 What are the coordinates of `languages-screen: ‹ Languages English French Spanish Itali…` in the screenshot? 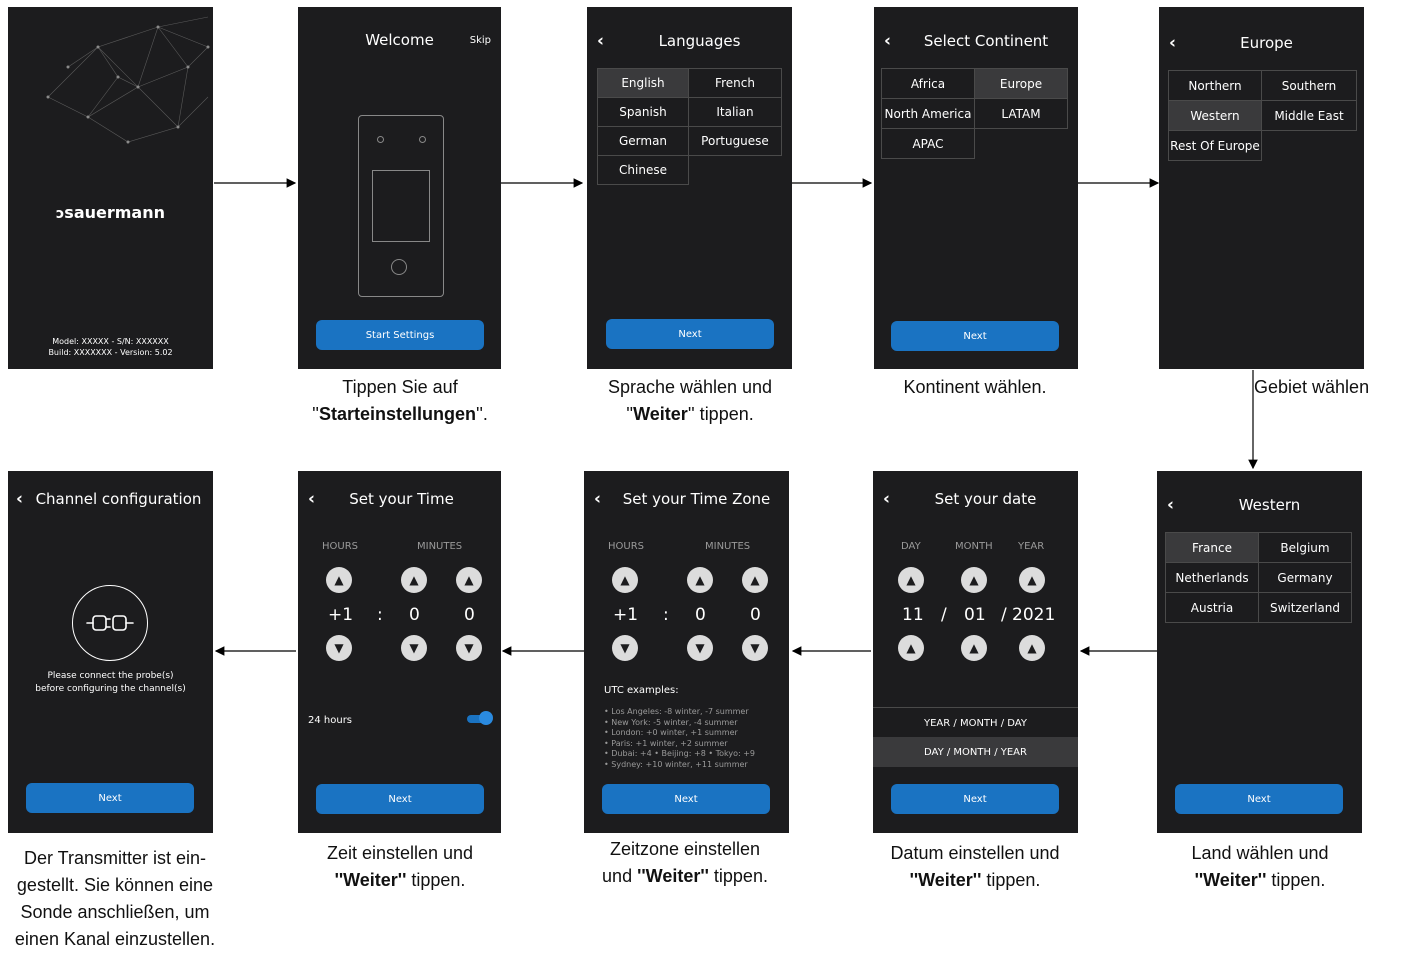 It's located at (689, 188).